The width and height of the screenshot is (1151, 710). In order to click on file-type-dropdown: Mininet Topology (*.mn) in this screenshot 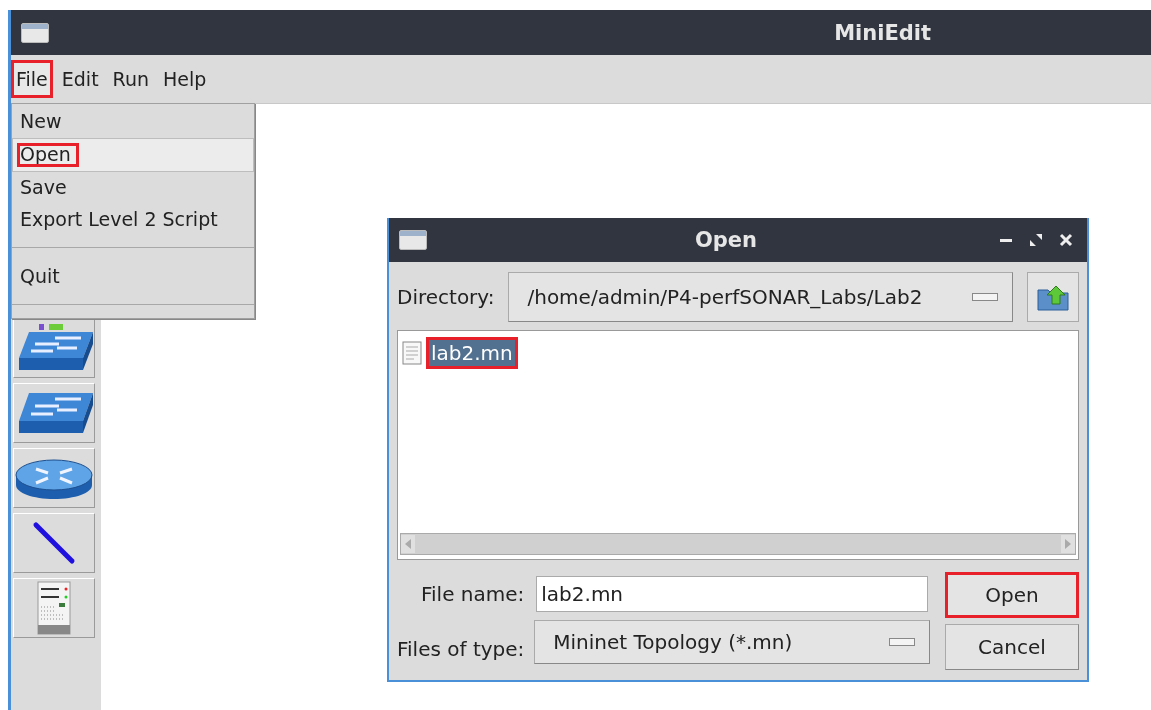, I will do `click(732, 642)`.